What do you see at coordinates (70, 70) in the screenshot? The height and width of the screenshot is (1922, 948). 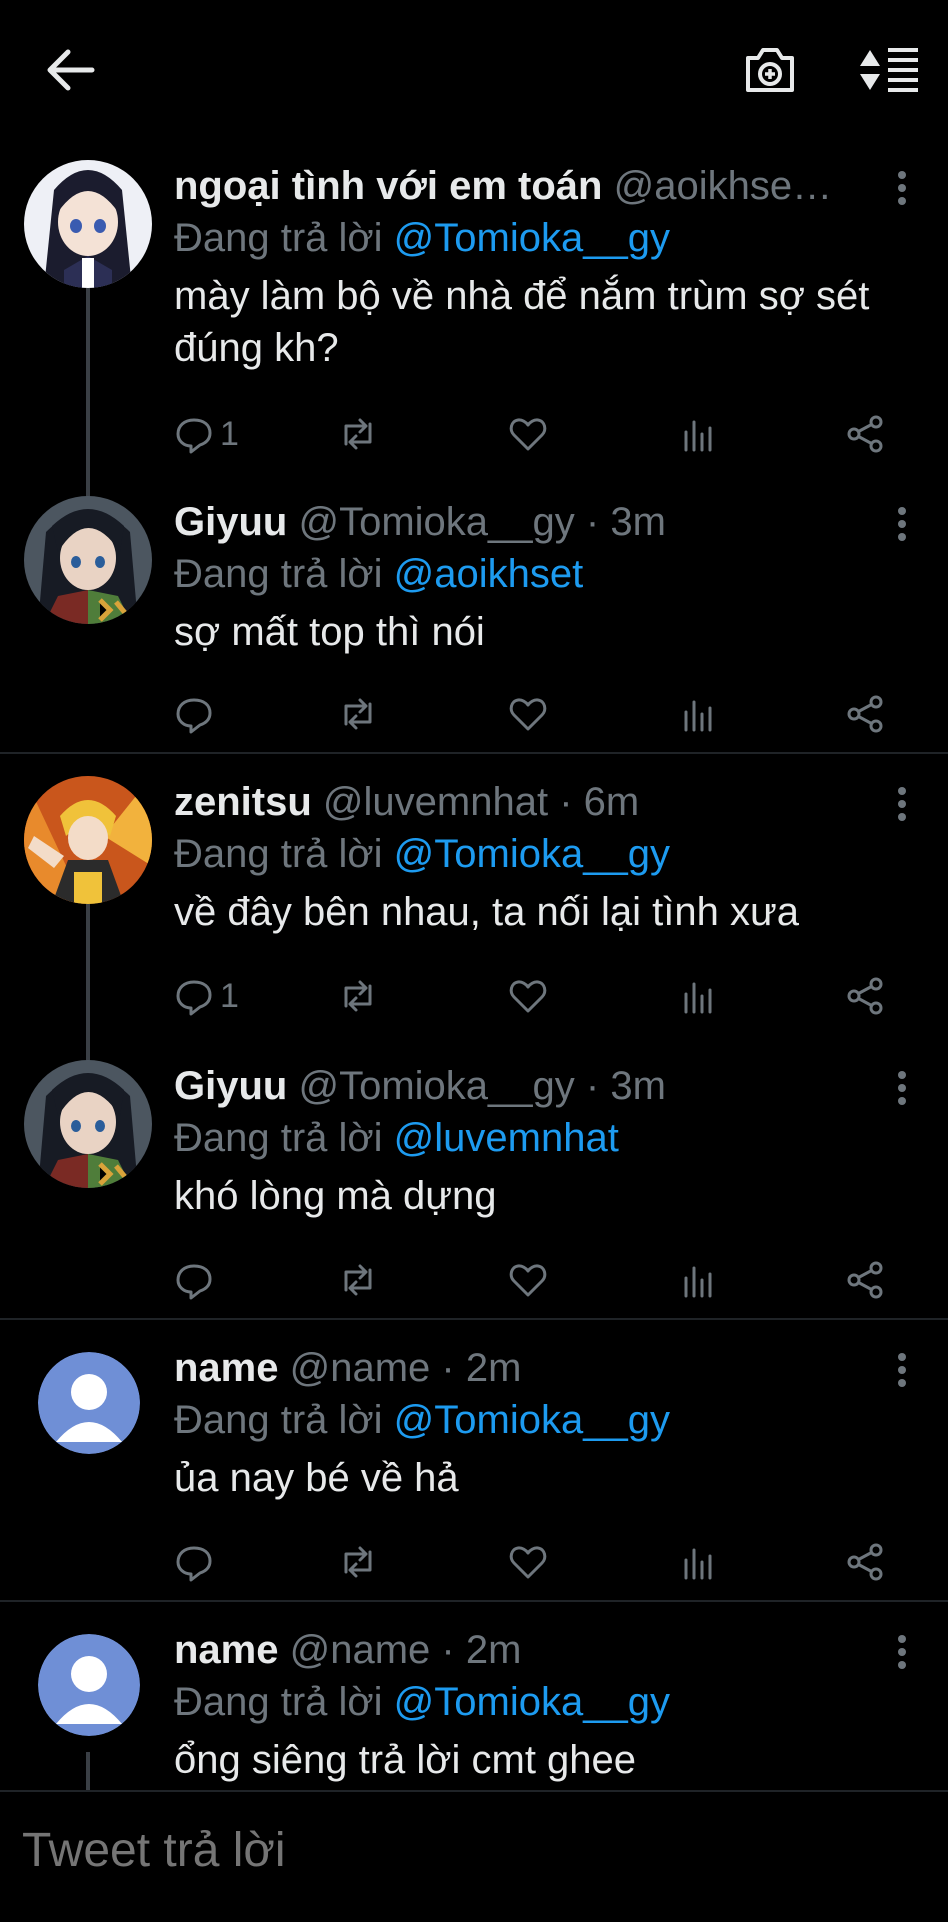 I see `back-arrow-icon` at bounding box center [70, 70].